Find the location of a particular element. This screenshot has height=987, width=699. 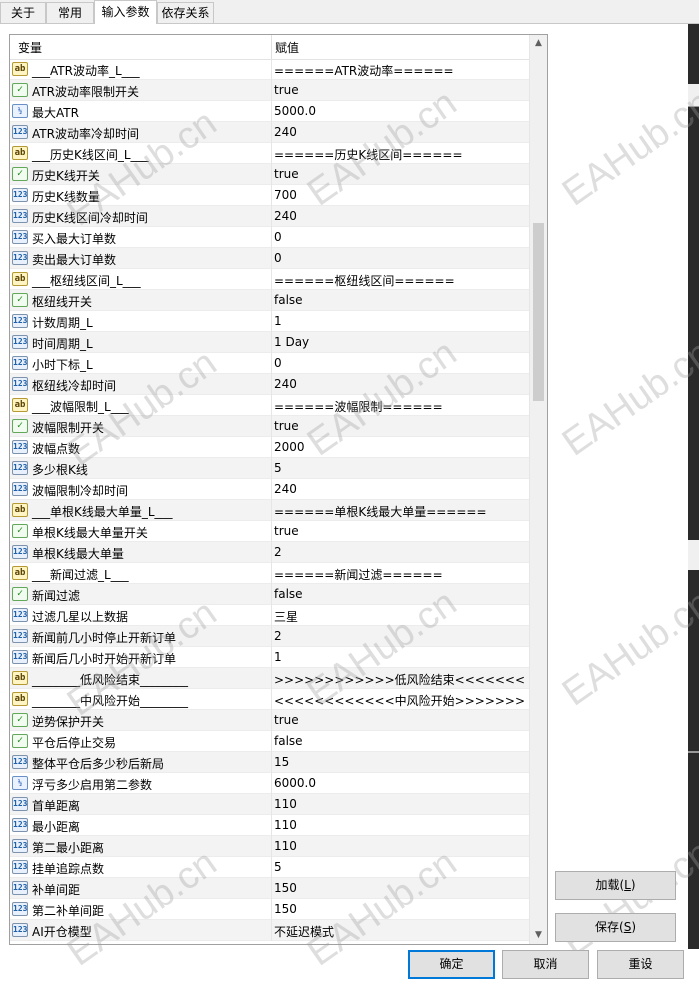

parameter-row: ab ___ATR波动率_L___ ======ATR波动率====== is located at coordinates (269, 69).